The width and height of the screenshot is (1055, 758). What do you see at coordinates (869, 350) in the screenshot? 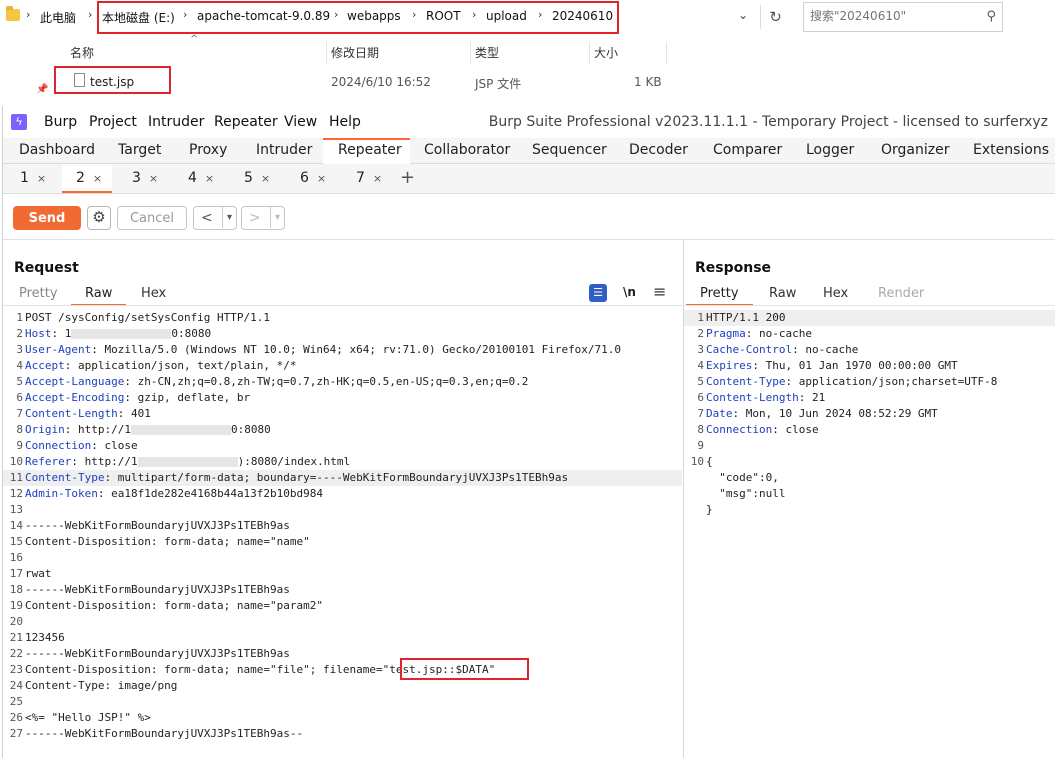
I see `code-line: 3 Cache-Control: no-cache` at bounding box center [869, 350].